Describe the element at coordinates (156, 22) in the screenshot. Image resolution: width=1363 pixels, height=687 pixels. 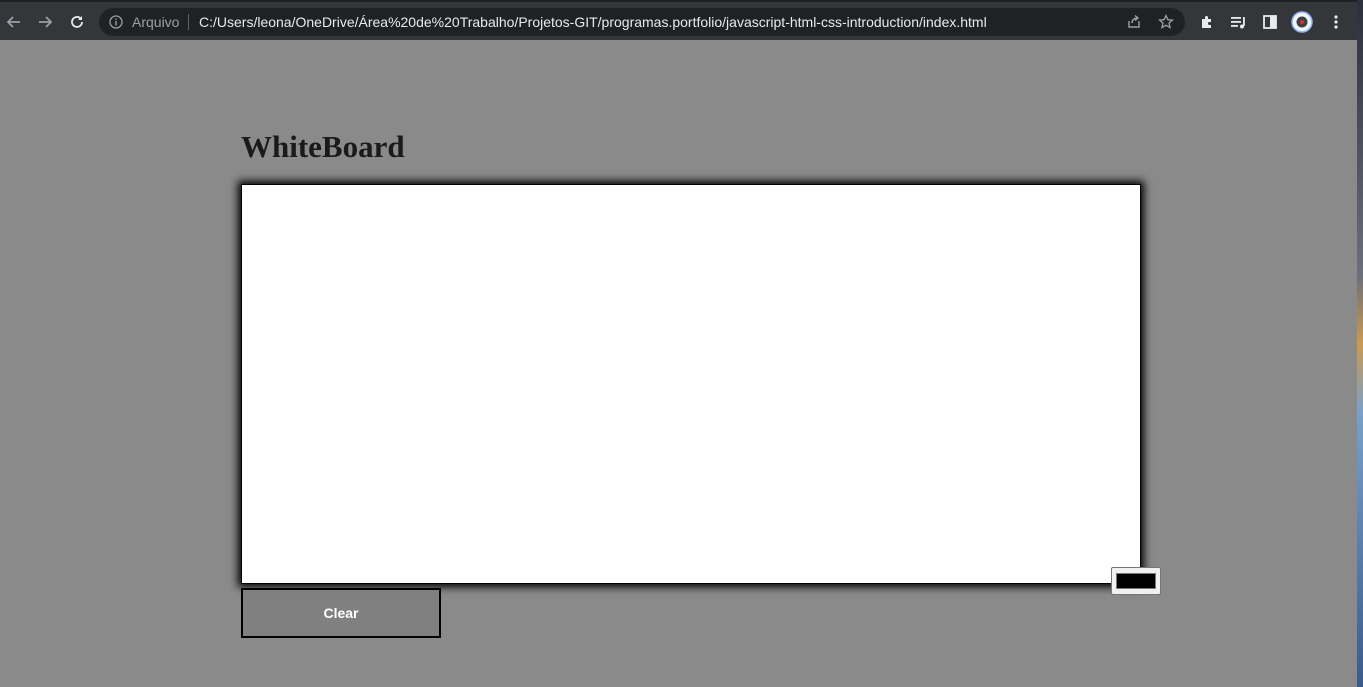
I see `scheme-label: Arquivo` at that location.